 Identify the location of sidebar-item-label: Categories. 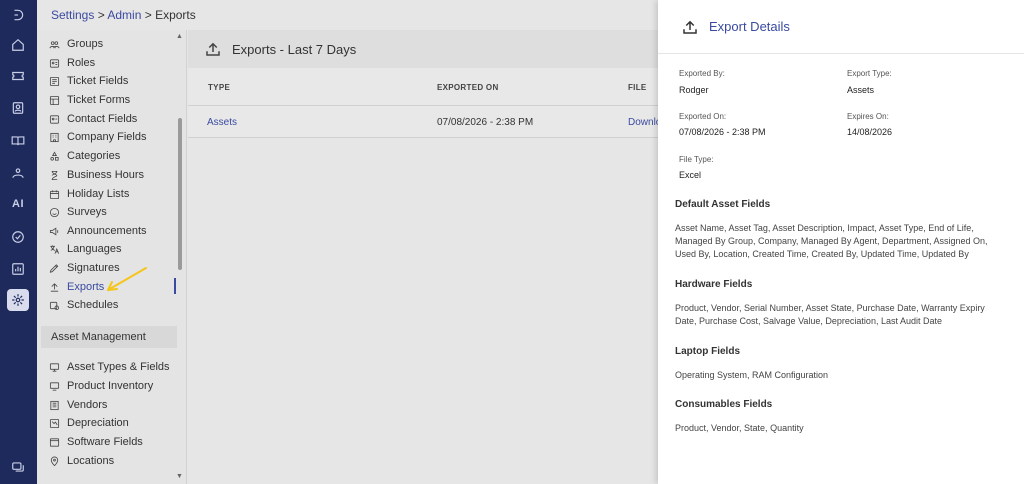
(94, 156).